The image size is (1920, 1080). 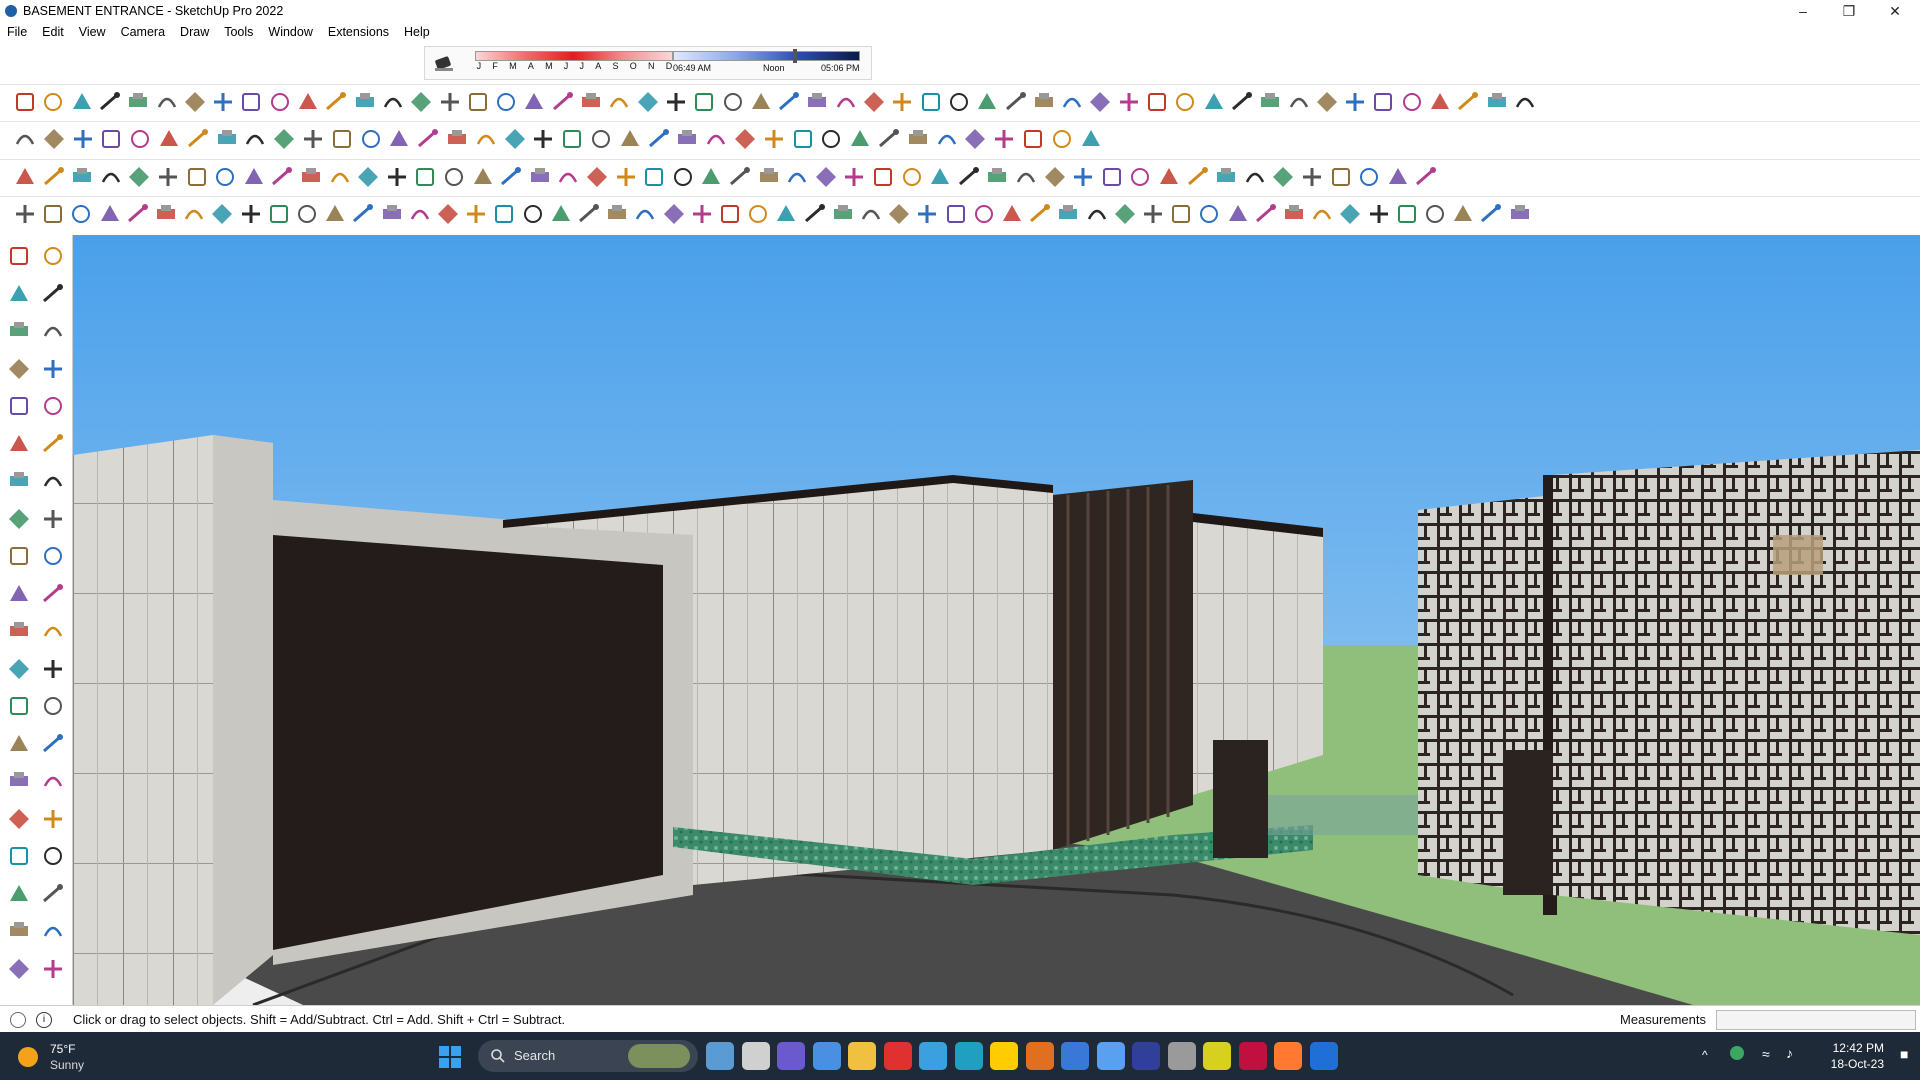 What do you see at coordinates (1816, 1020) in the screenshot?
I see `measurements-input` at bounding box center [1816, 1020].